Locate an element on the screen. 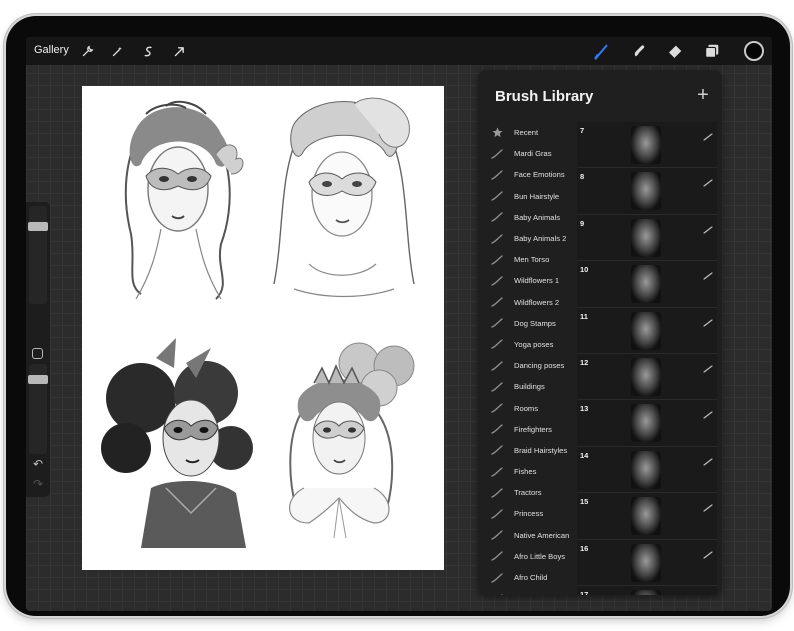 Image resolution: width=794 pixels, height=631 pixels. brush-item: 16 is located at coordinates (647, 562).